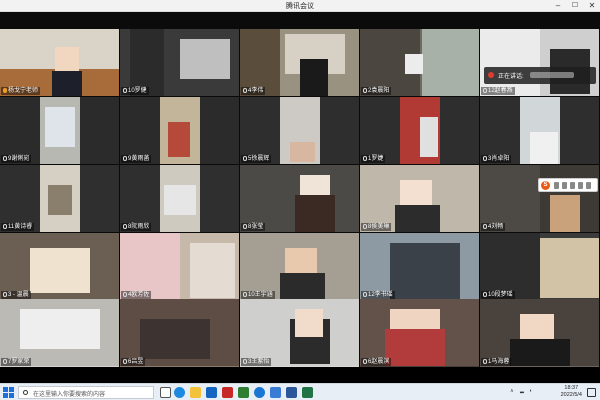  I want to click on app-icon, so click(227, 392).